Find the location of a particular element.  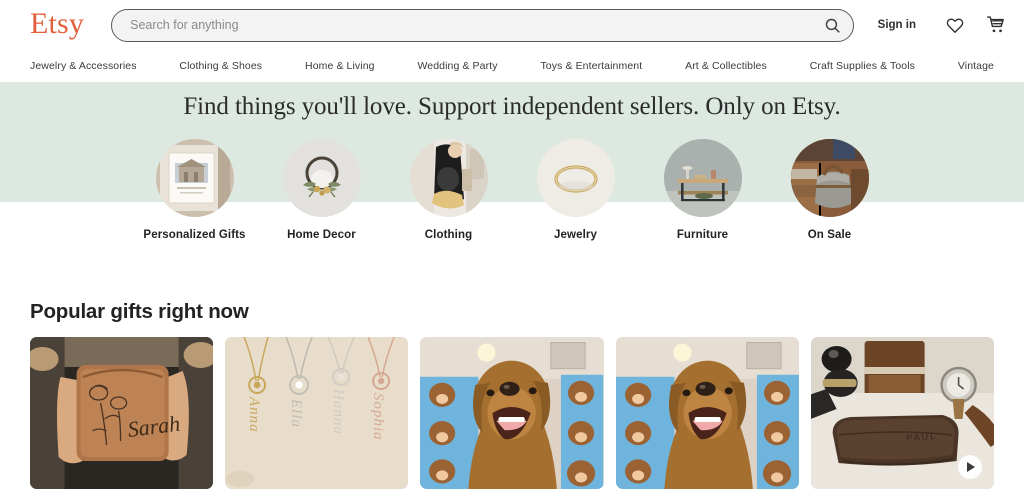

nav-item-clothing-shoes: Clothing & Shoes is located at coordinates (220, 66).